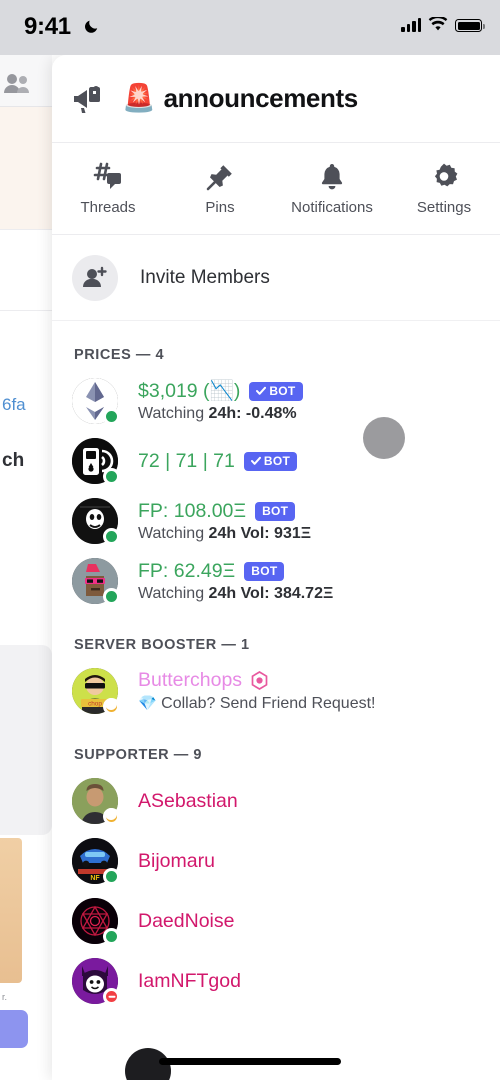 This screenshot has width=500, height=1080. I want to click on settings-button: Settings, so click(444, 188).